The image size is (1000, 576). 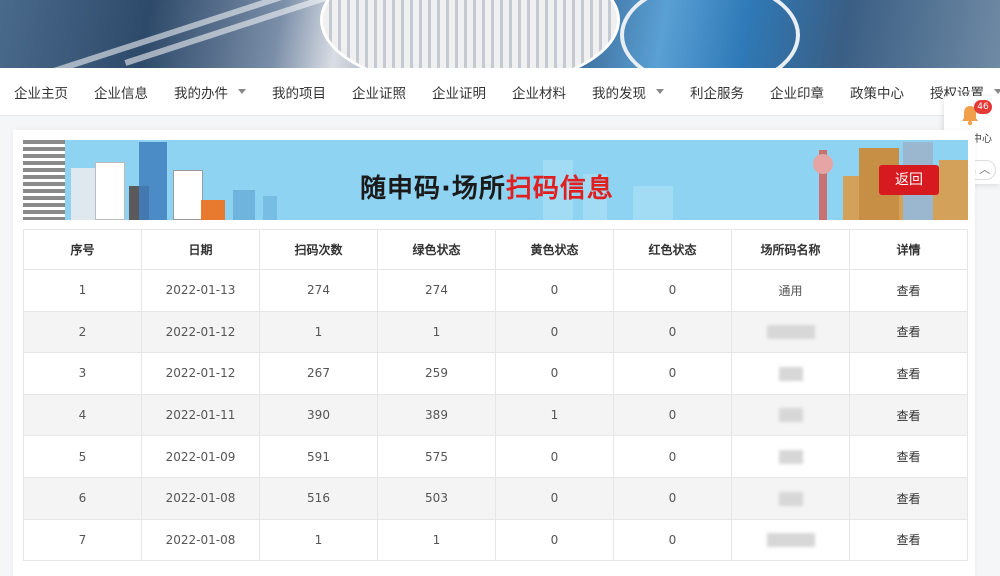 I want to click on nav-item-5: 企业证明, so click(x=459, y=92).